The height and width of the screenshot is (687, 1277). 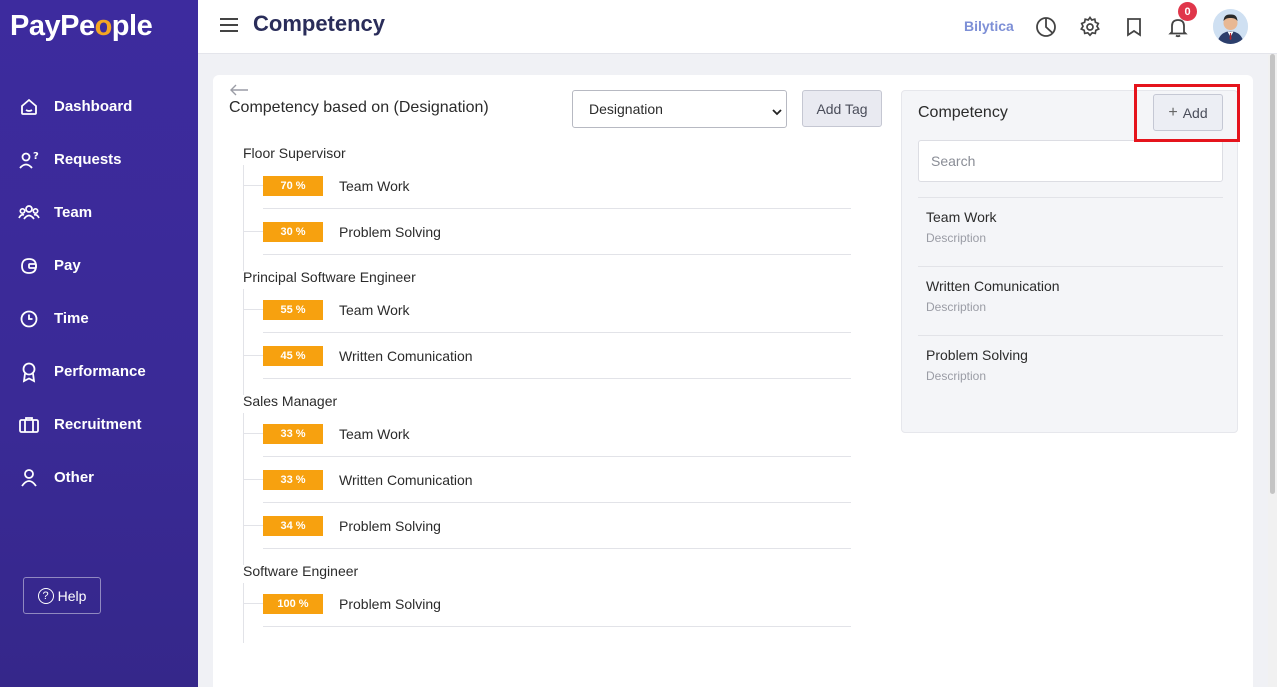 I want to click on sidebar-item-label: Pay, so click(x=67, y=265).